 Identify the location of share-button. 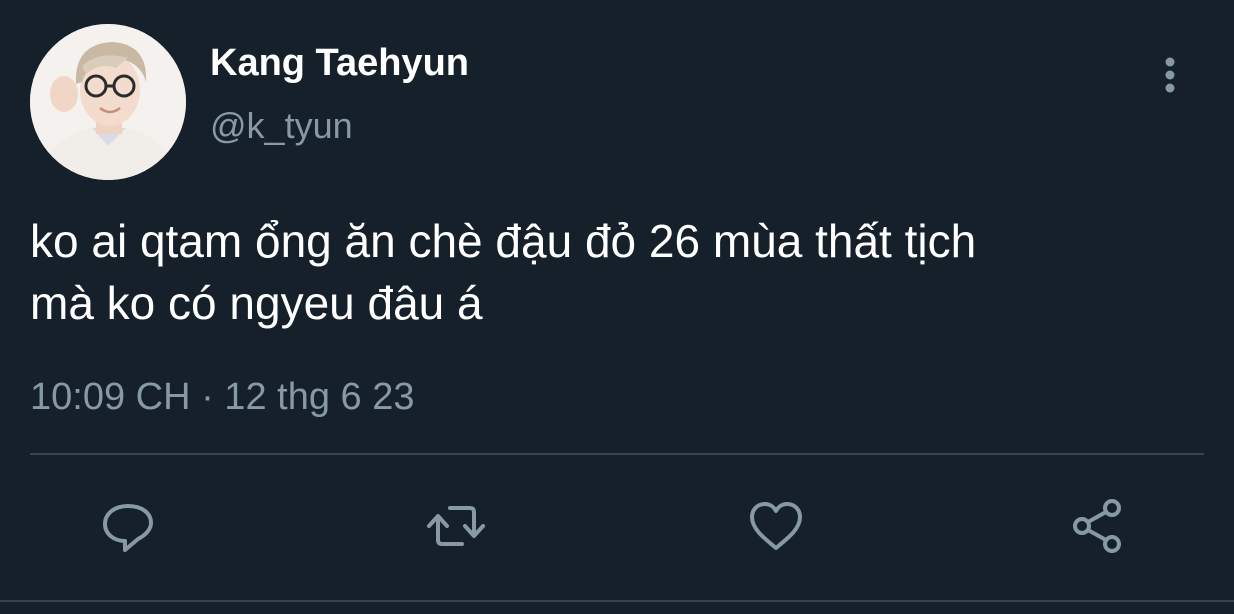
(1098, 526).